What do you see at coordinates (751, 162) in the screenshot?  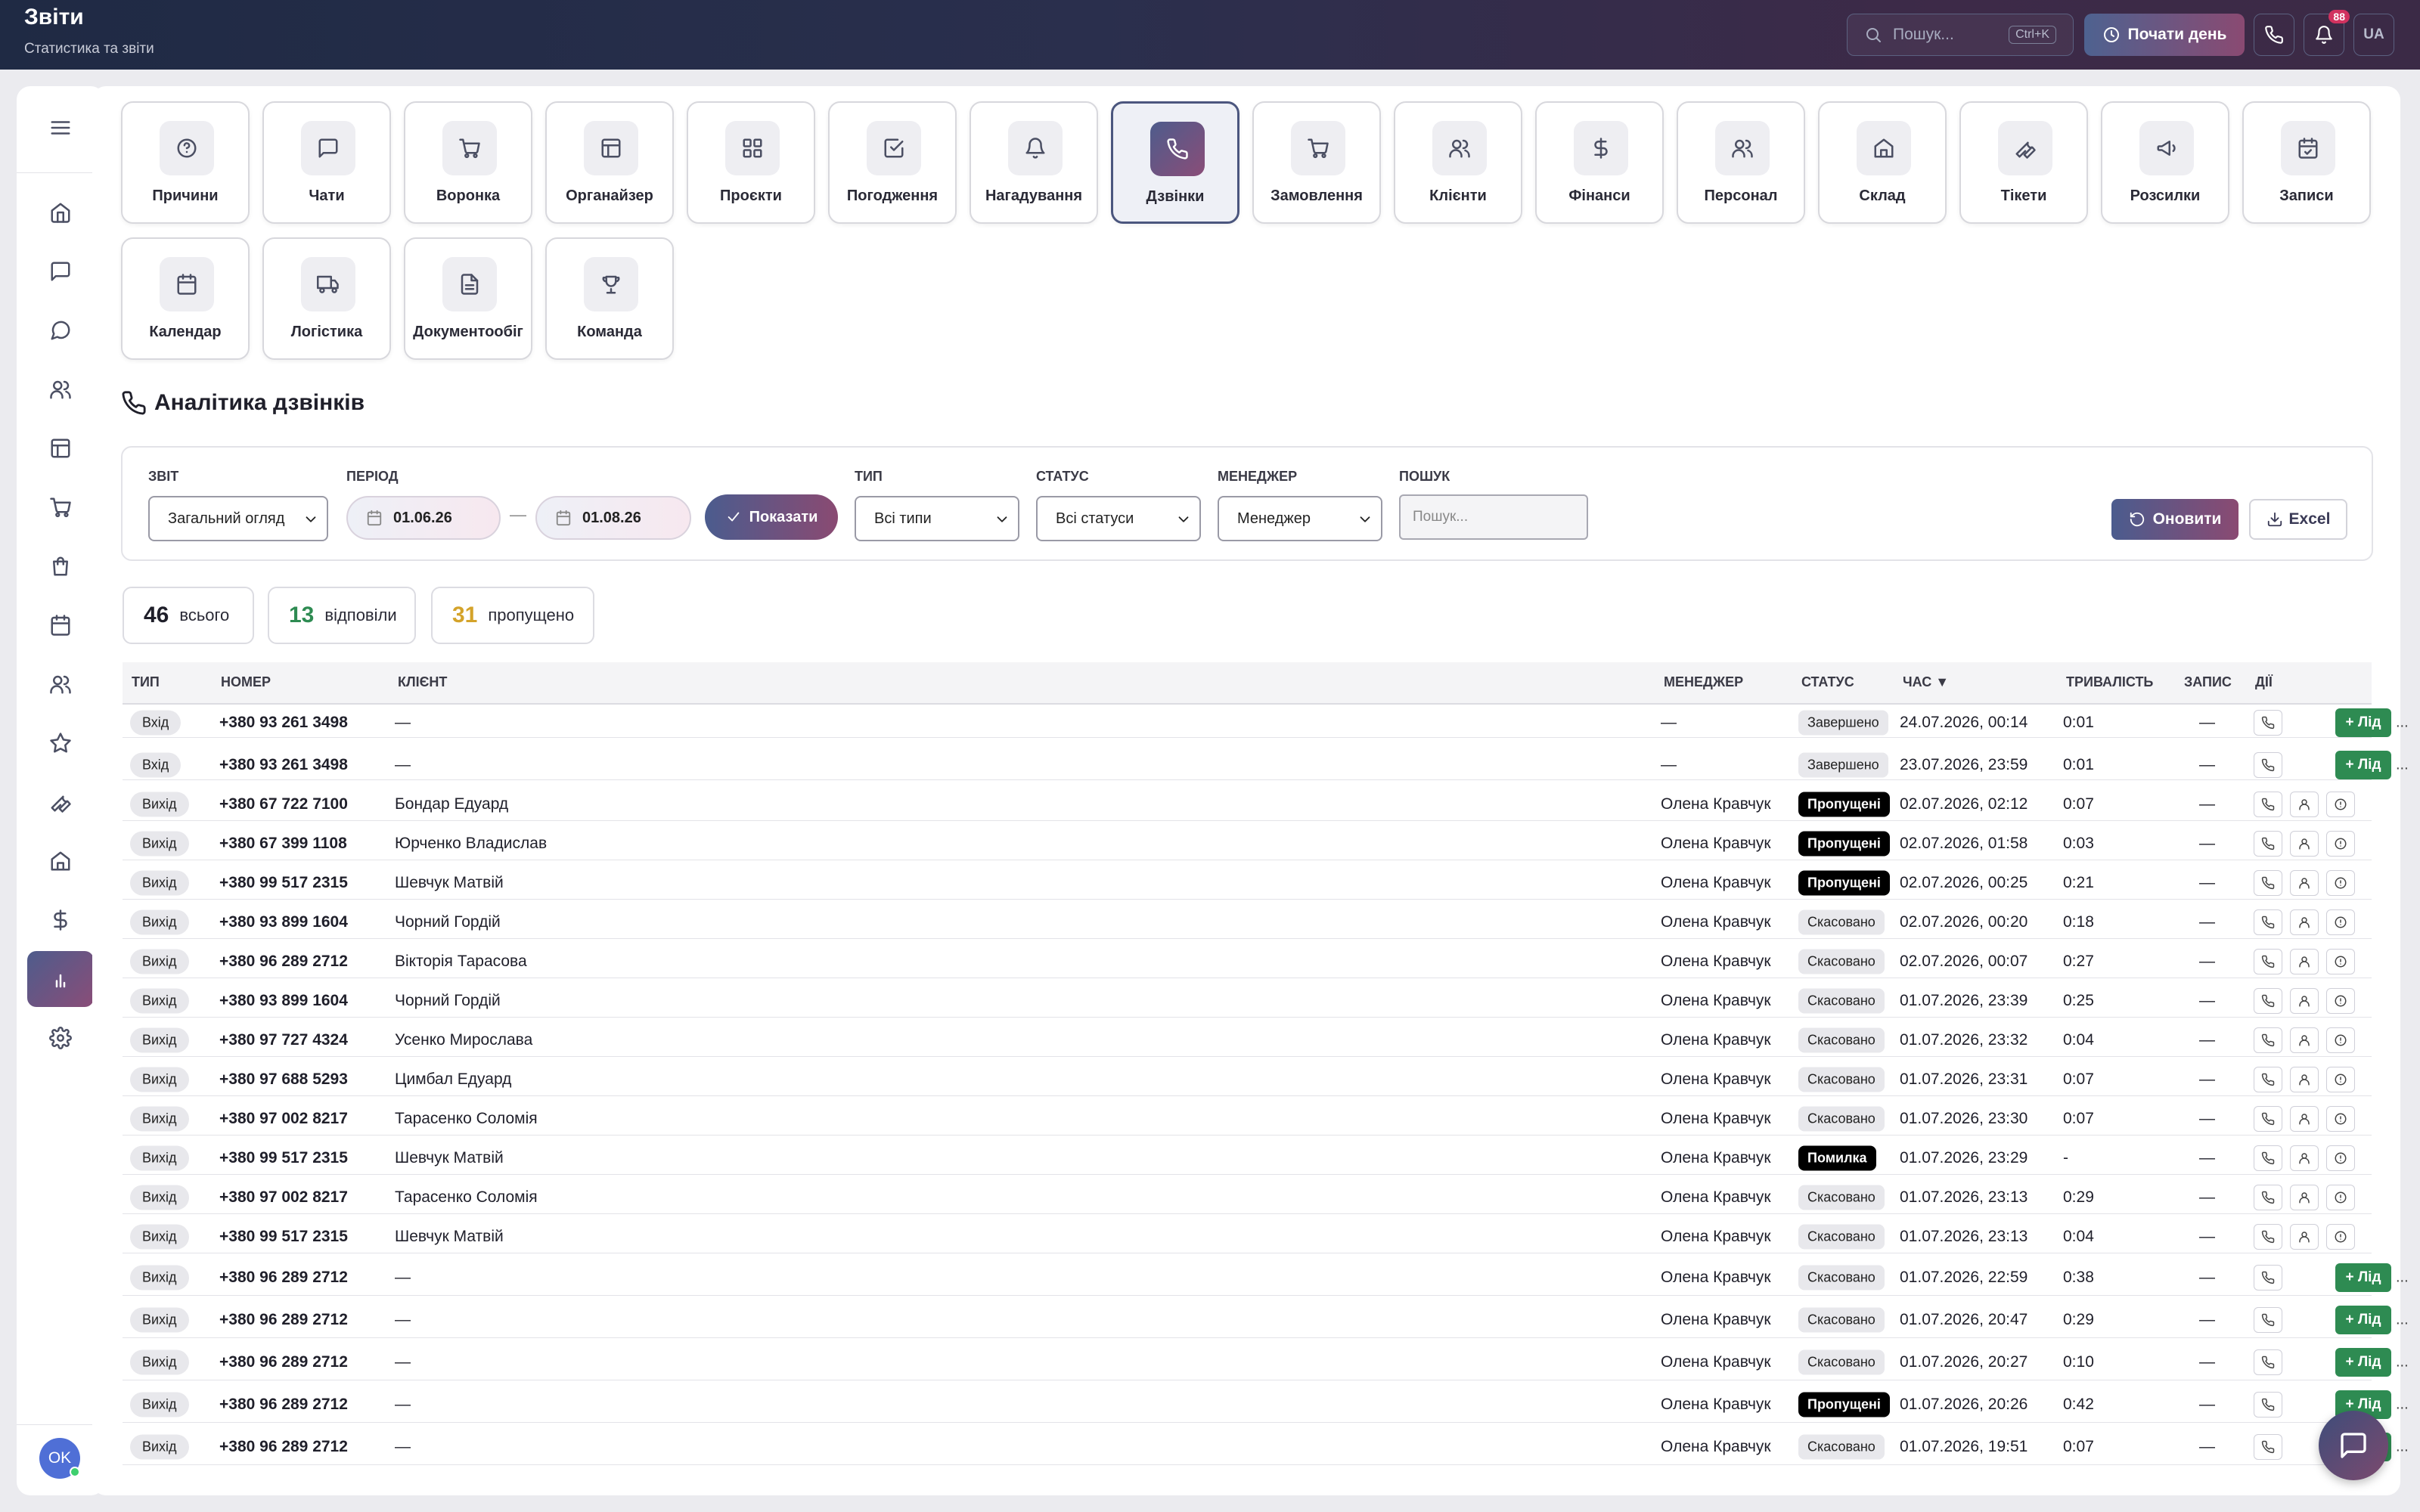 I see `tile-projects: Проєкти` at bounding box center [751, 162].